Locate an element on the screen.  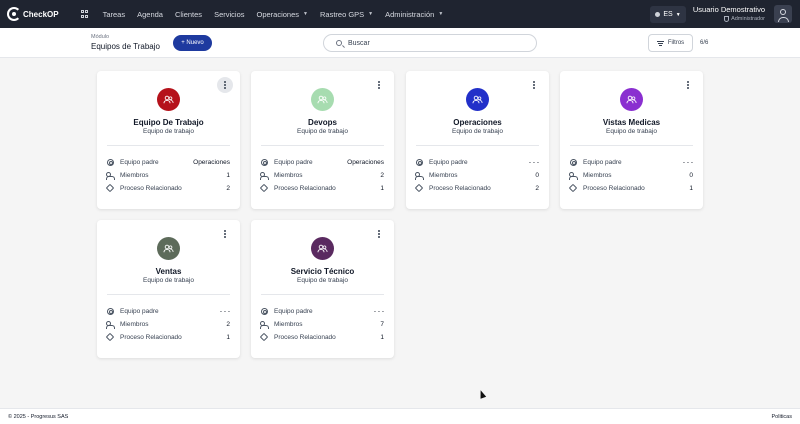
user-info: Usuario Demostrativo Administrador is located at coordinates (729, 13).